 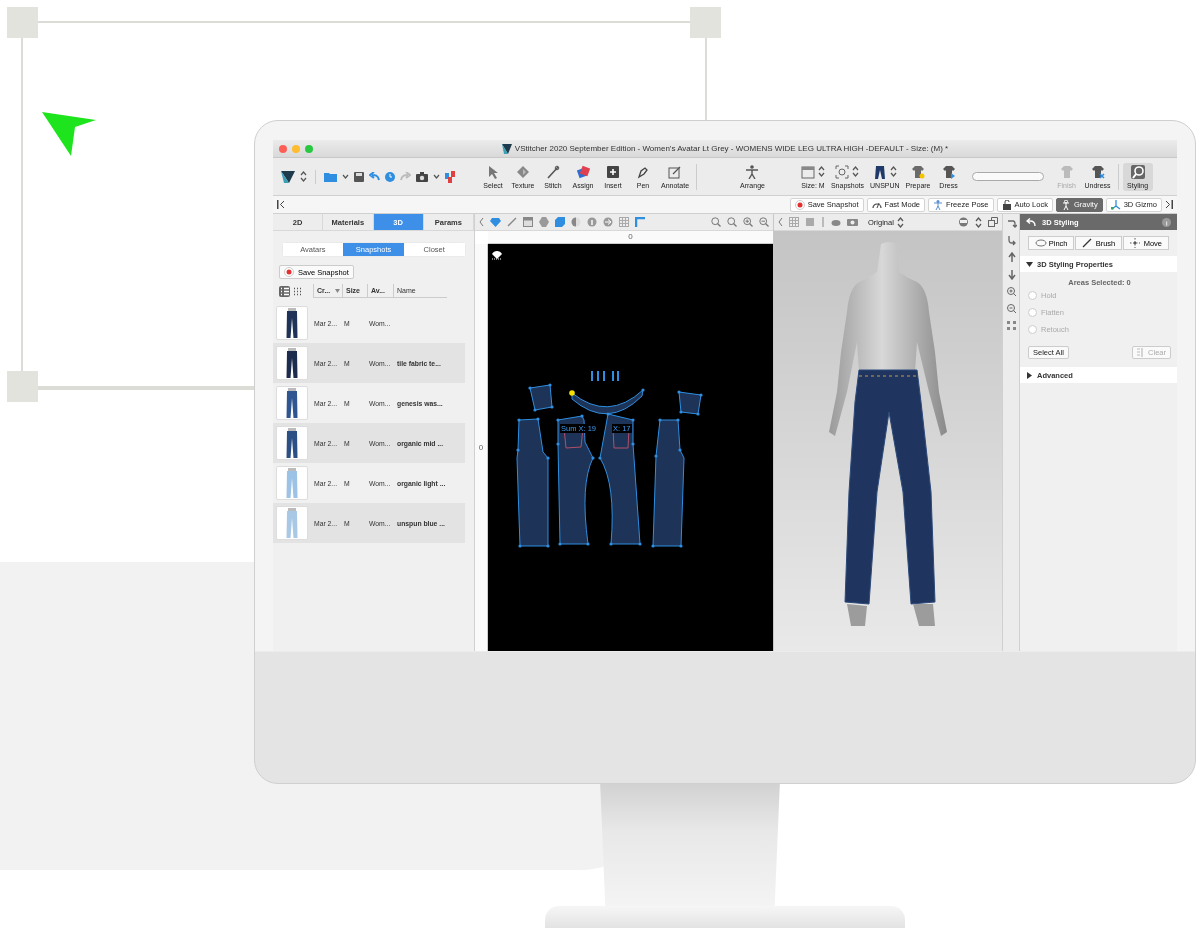 What do you see at coordinates (69, 134) in the screenshot?
I see `cursor-arrow-icon` at bounding box center [69, 134].